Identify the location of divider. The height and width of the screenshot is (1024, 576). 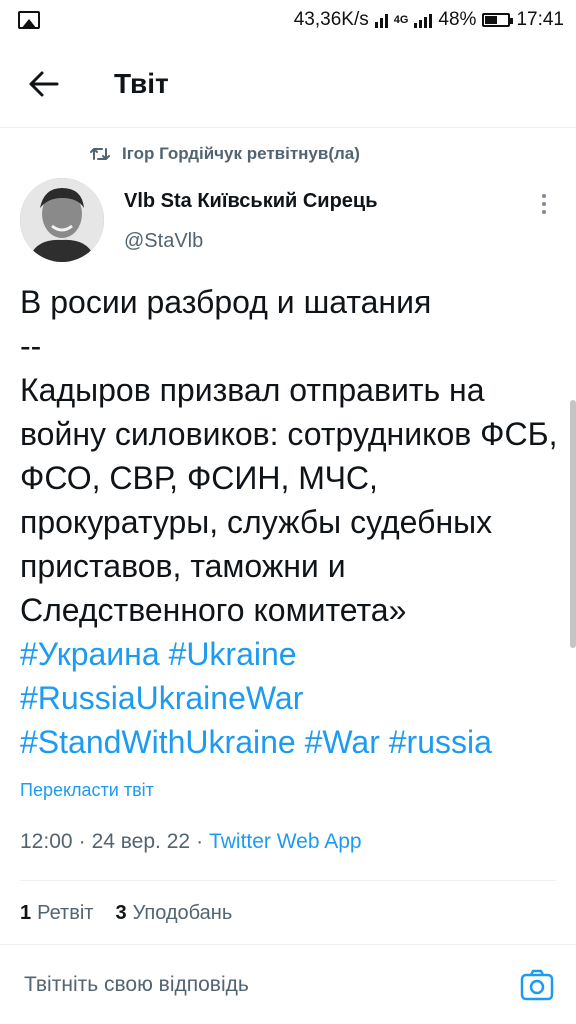
(288, 880).